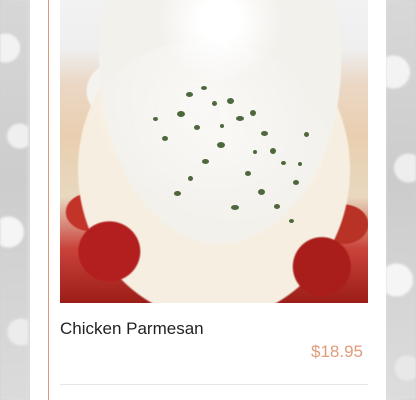  Describe the element at coordinates (401, 200) in the screenshot. I see `background-right` at that location.